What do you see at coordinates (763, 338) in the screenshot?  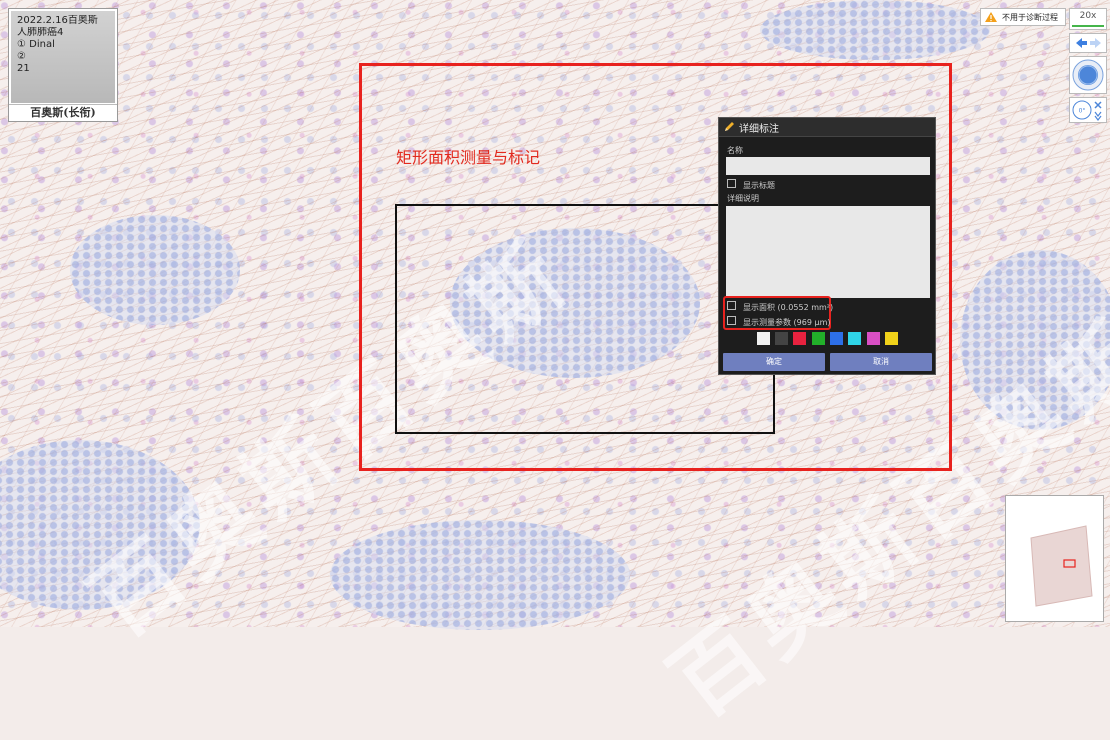 I see `color-swatch-white` at bounding box center [763, 338].